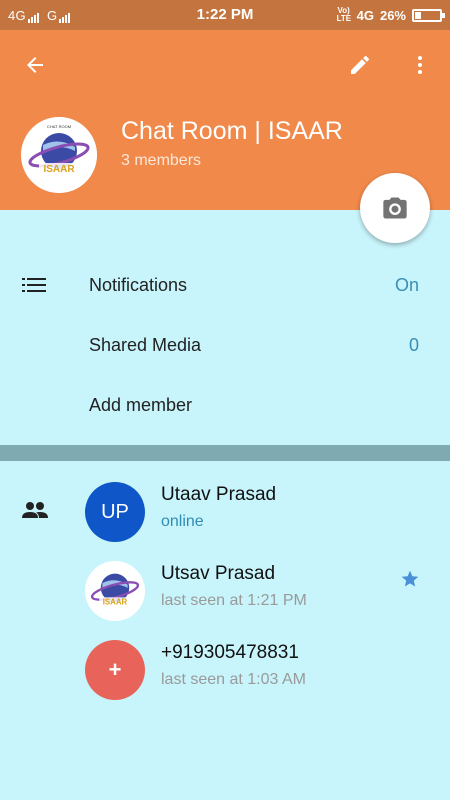 Image resolution: width=450 pixels, height=800 pixels. I want to click on network-type-right: 4G, so click(365, 15).